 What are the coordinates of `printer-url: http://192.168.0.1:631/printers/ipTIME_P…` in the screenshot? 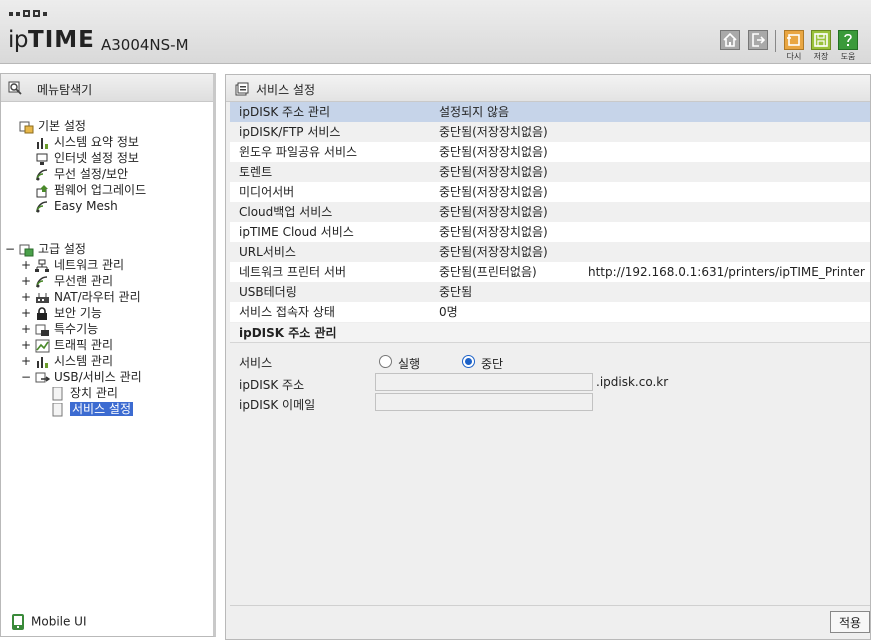 It's located at (726, 272).